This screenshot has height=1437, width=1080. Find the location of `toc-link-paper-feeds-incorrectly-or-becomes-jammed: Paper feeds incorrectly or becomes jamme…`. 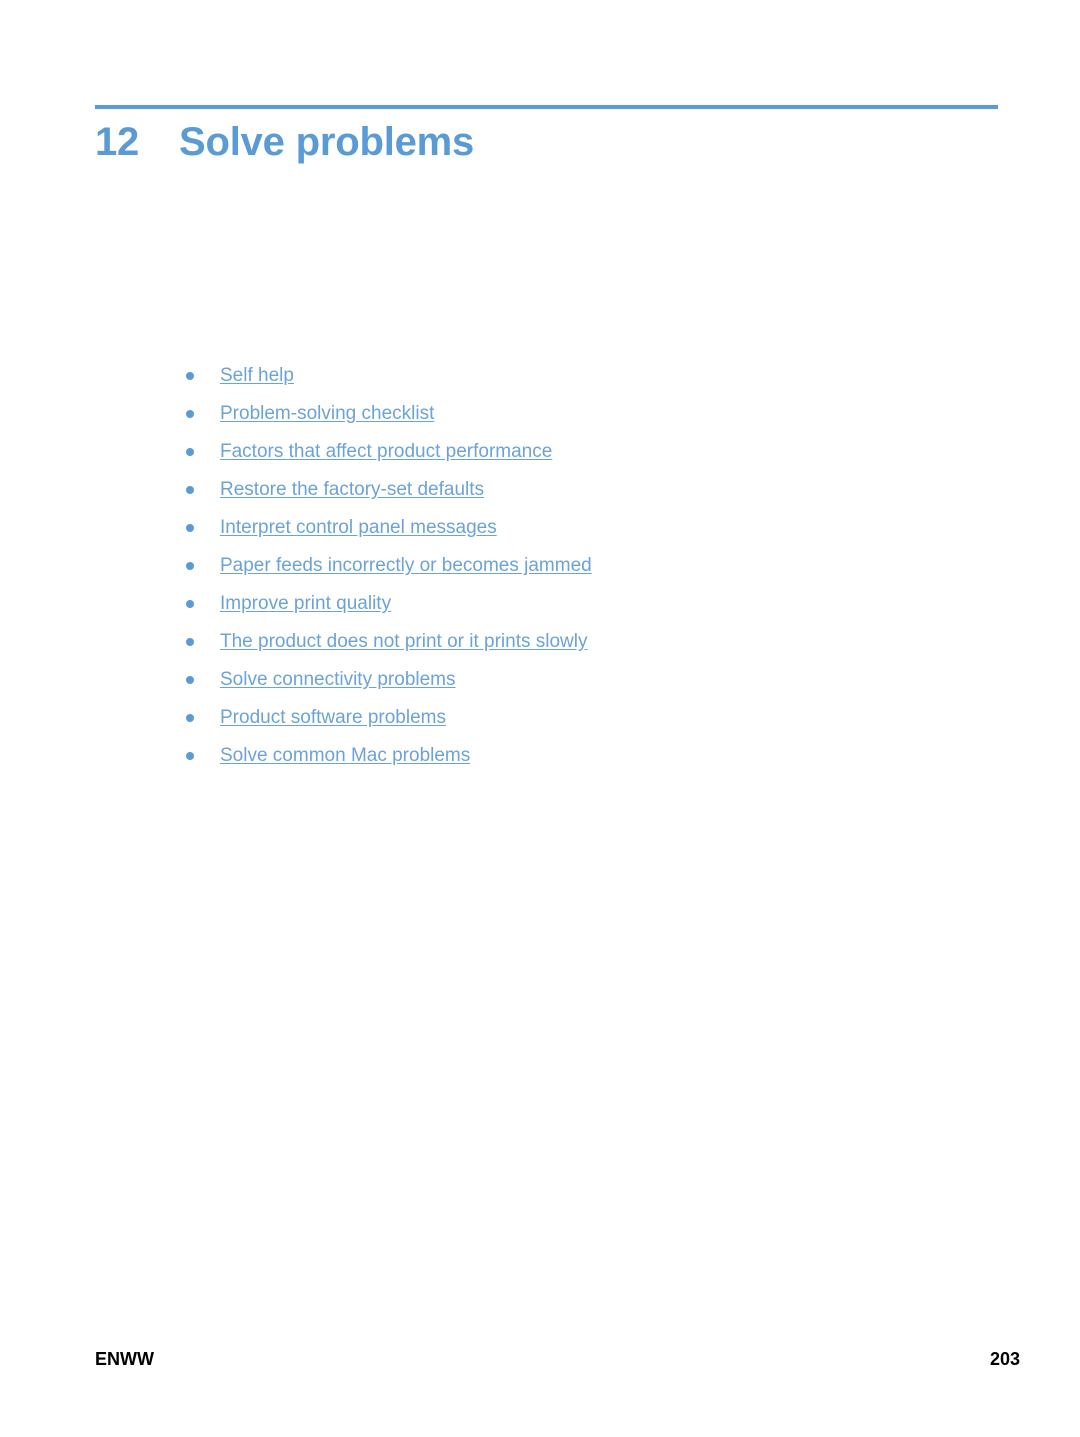

toc-link-paper-feeds-incorrectly-or-becomes-jammed: Paper feeds incorrectly or becomes jamme… is located at coordinates (406, 565).